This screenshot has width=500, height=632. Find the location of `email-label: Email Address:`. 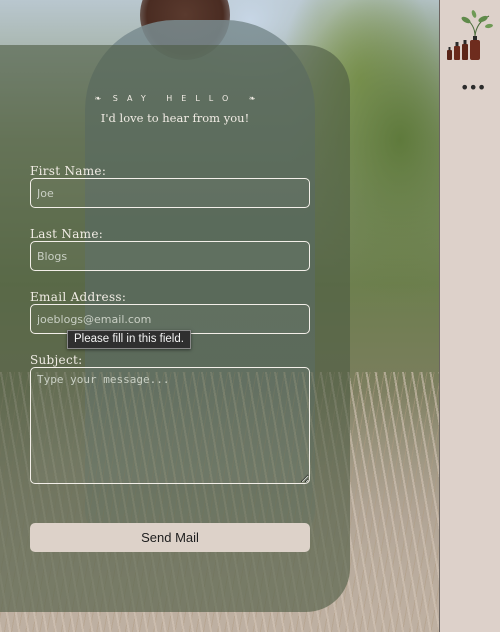

email-label: Email Address: is located at coordinates (78, 297).